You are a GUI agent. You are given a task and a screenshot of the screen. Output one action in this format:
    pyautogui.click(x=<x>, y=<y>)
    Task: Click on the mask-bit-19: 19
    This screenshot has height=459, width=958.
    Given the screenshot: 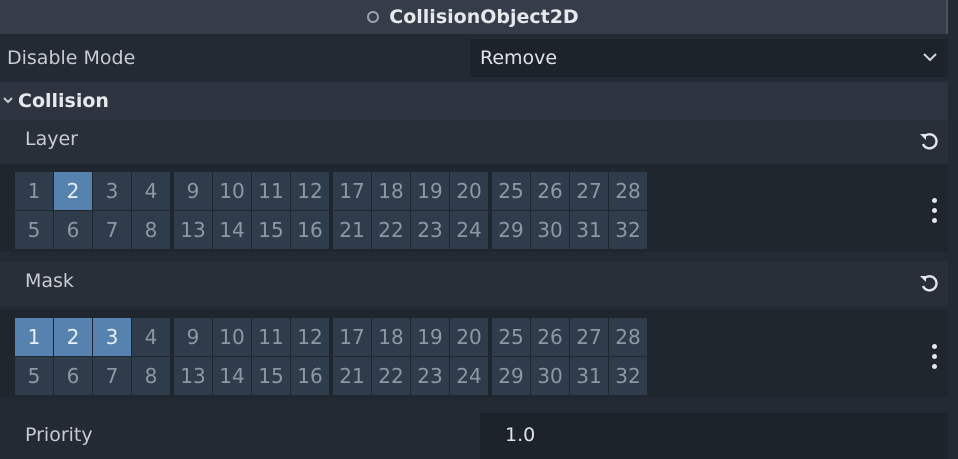 What is the action you would take?
    pyautogui.click(x=430, y=337)
    